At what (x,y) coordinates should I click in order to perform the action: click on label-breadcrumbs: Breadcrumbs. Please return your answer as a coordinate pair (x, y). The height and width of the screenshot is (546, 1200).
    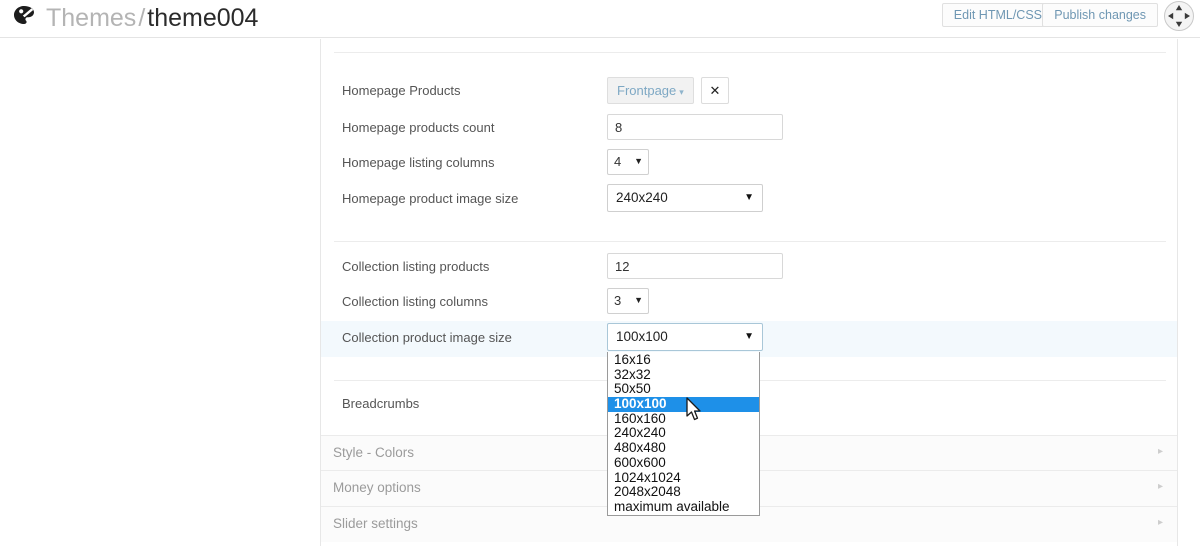
    Looking at the image, I should click on (381, 403).